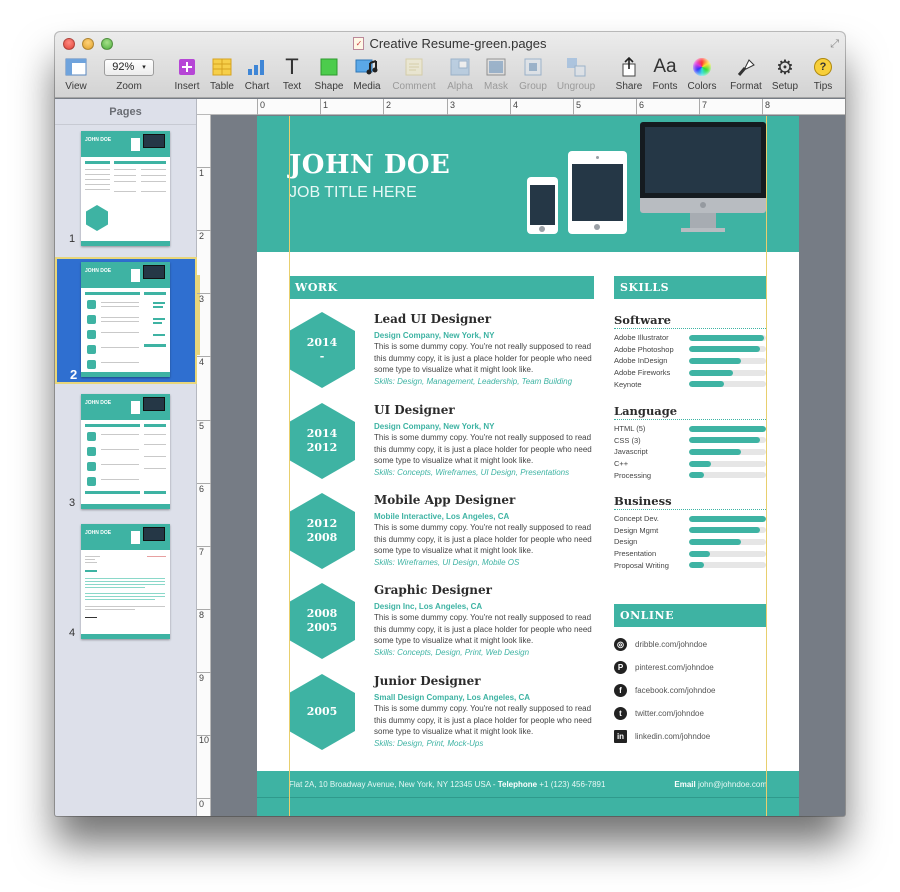 The image size is (900, 892). I want to click on page-preview: JOHN DOE, so click(125, 188).